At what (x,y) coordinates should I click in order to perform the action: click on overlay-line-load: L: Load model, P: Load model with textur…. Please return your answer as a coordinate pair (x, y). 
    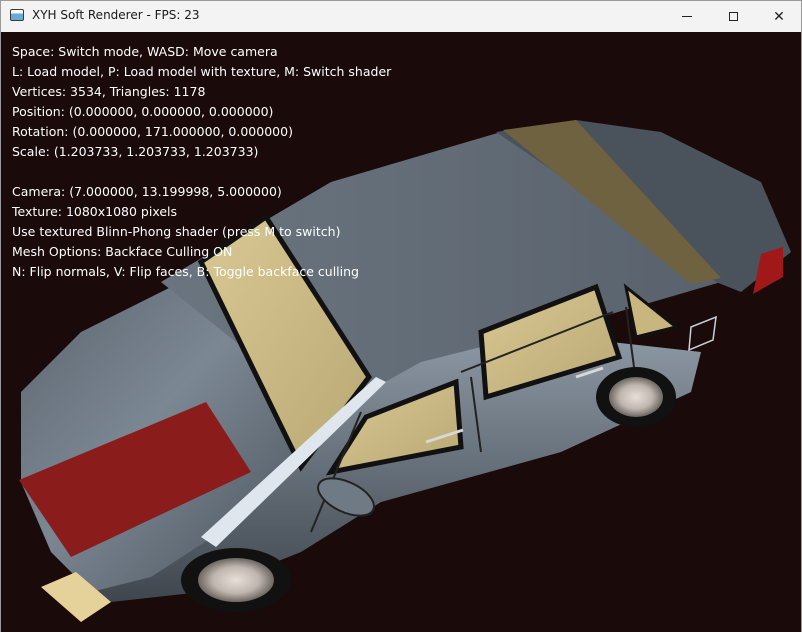
    Looking at the image, I should click on (202, 71).